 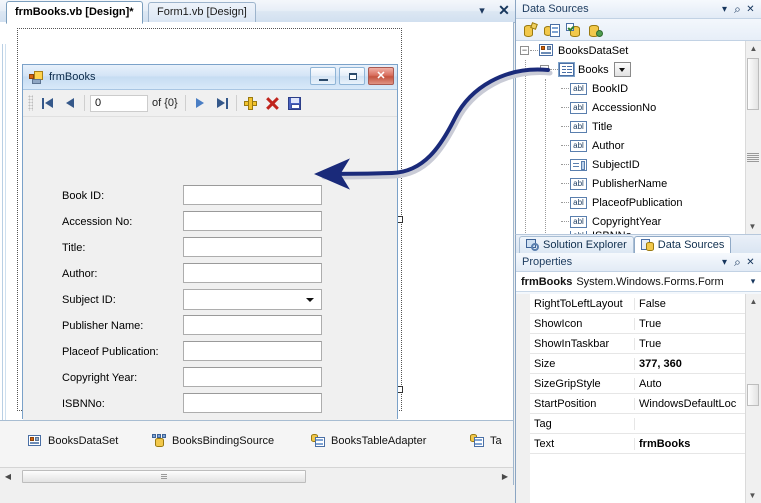 I want to click on data-sources-vertical-scrollbar: ▲ ▼, so click(x=753, y=137).